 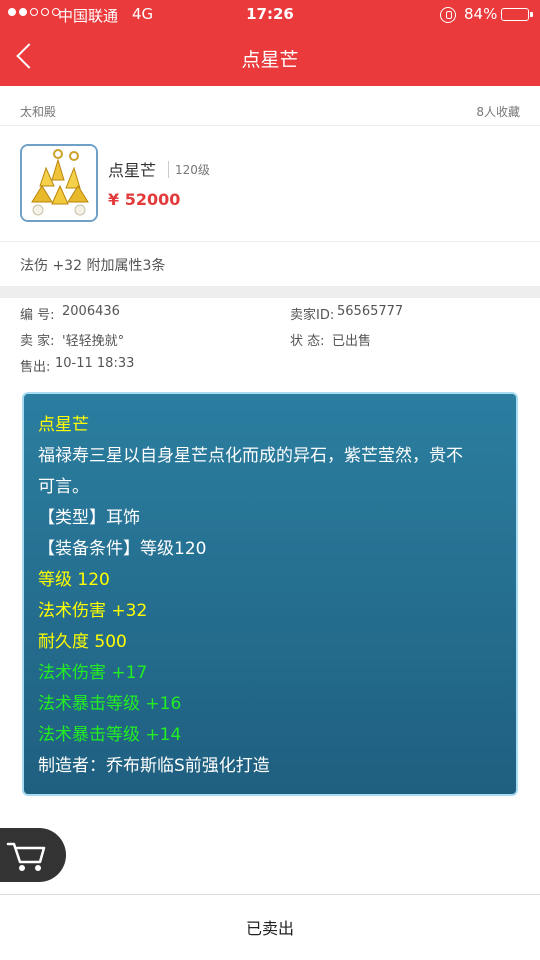 I want to click on cart-button, so click(x=33, y=855).